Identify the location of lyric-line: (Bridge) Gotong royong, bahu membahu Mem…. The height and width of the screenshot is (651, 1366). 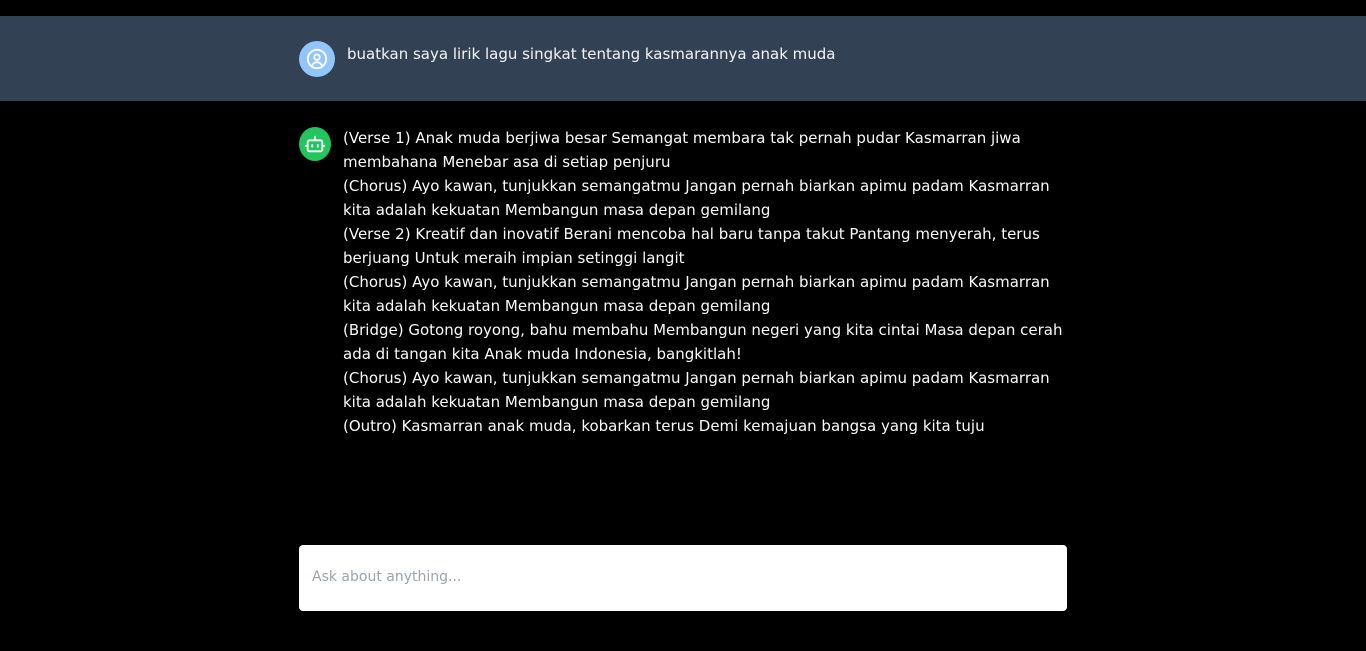
(703, 342).